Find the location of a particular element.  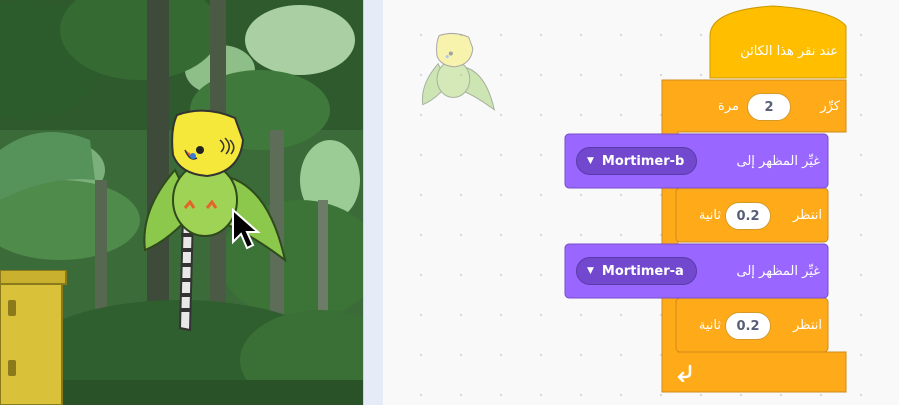

mouse-pointer-icon is located at coordinates (246, 229).